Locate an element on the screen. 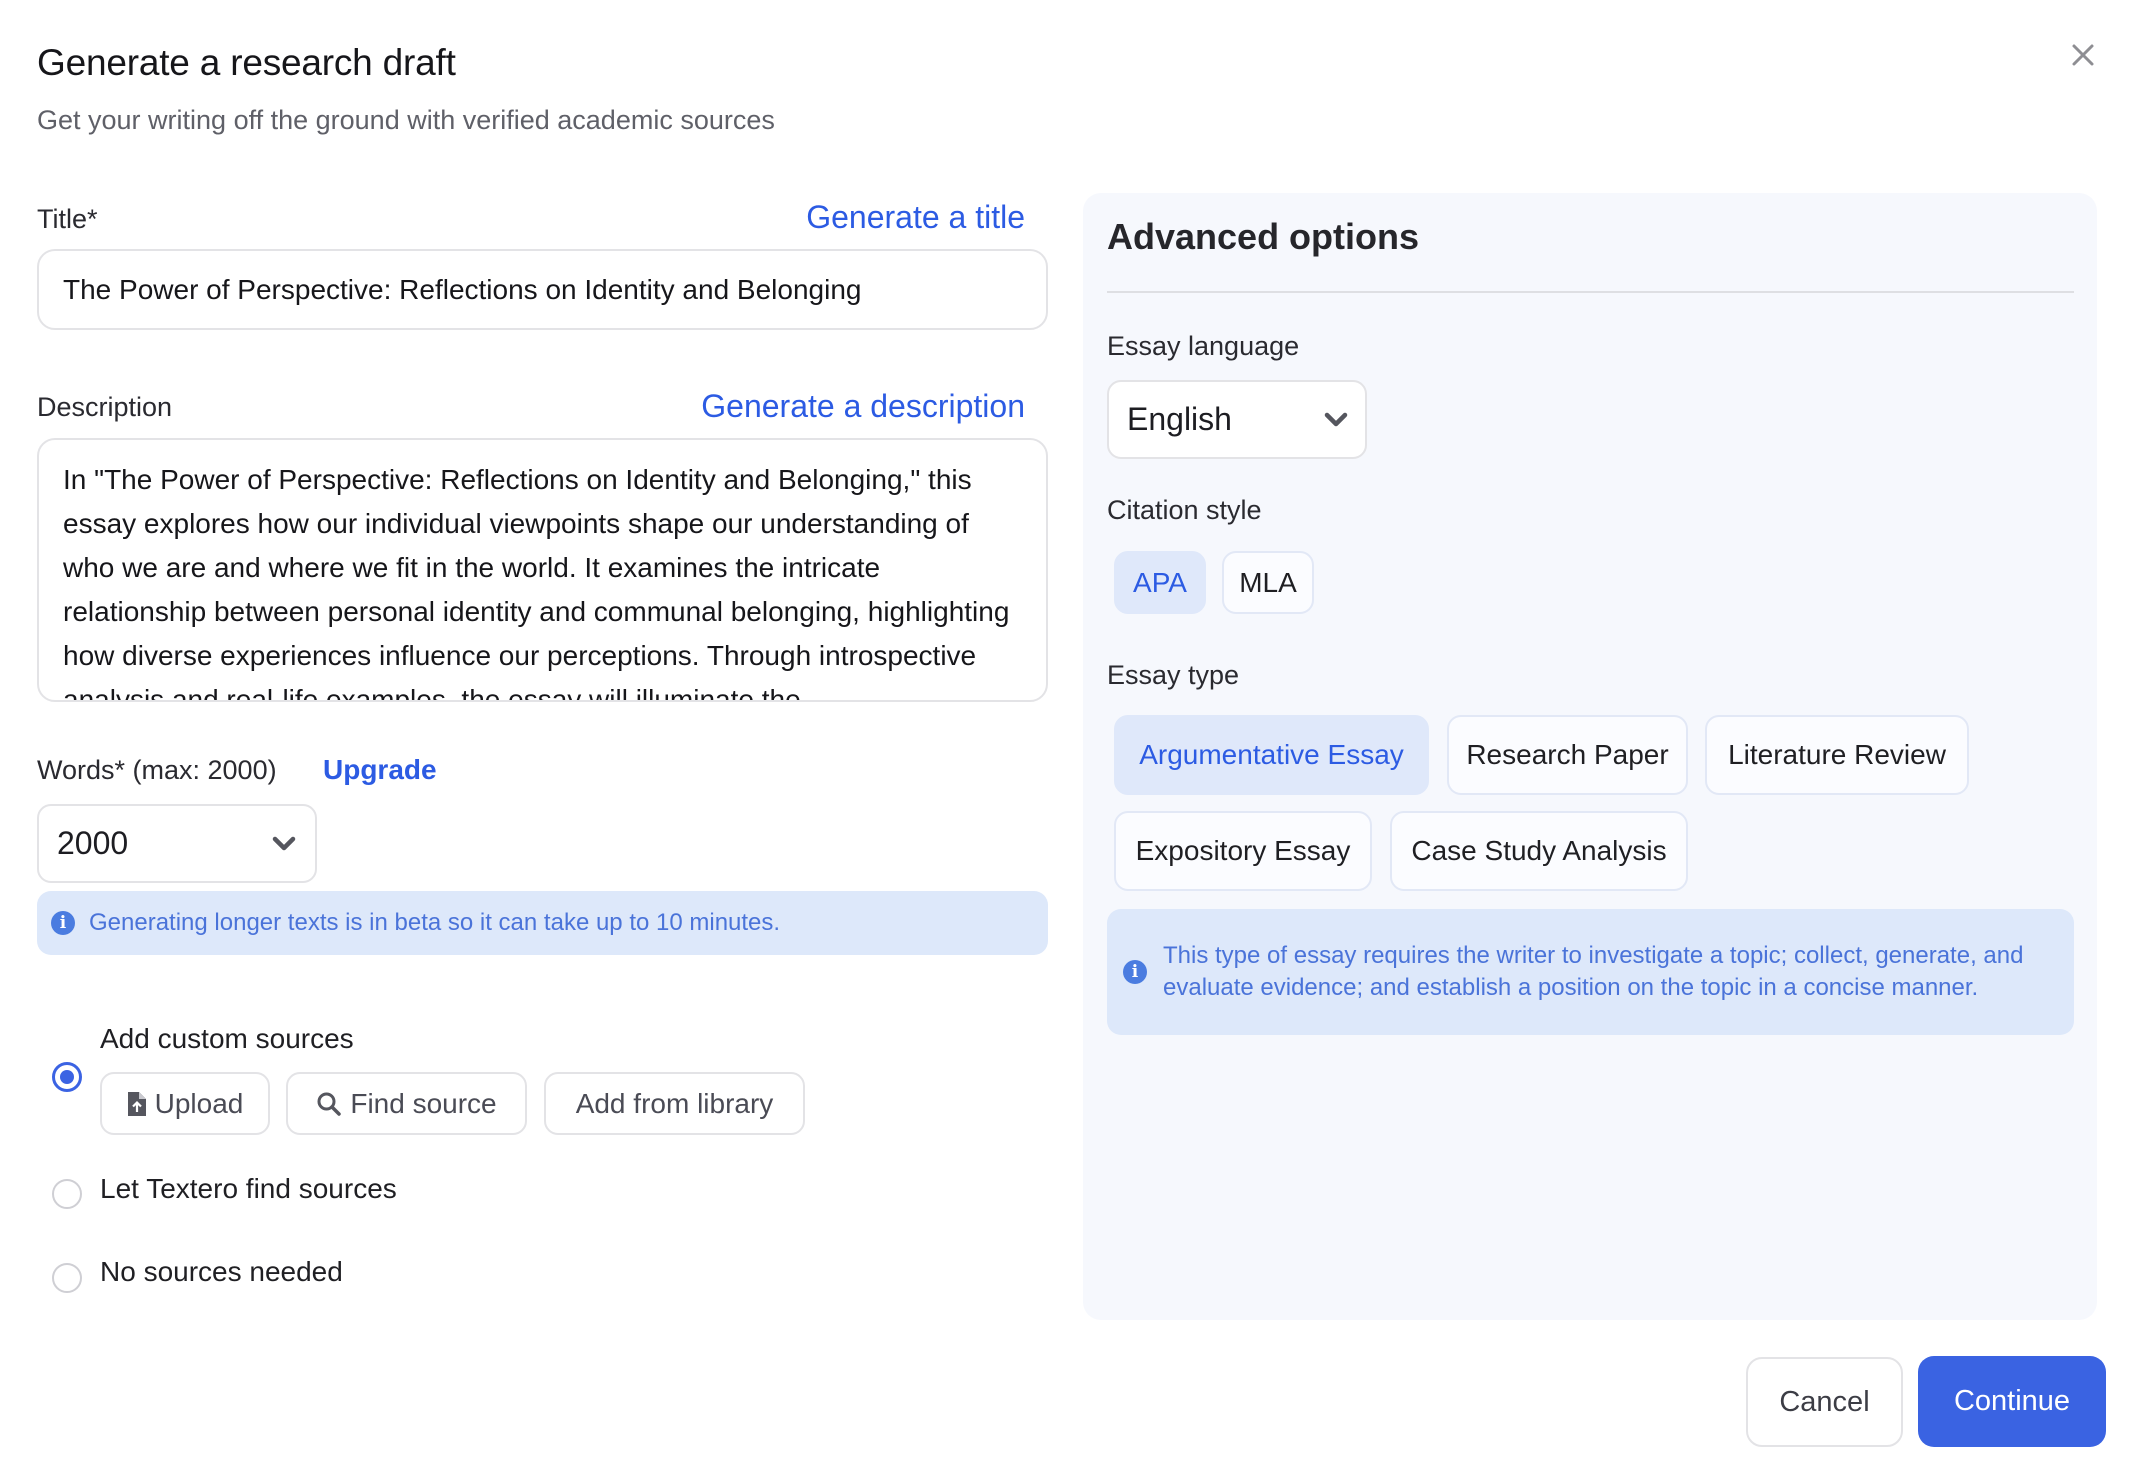 This screenshot has height=1484, width=2142. cancel-button: Cancel is located at coordinates (1824, 1402).